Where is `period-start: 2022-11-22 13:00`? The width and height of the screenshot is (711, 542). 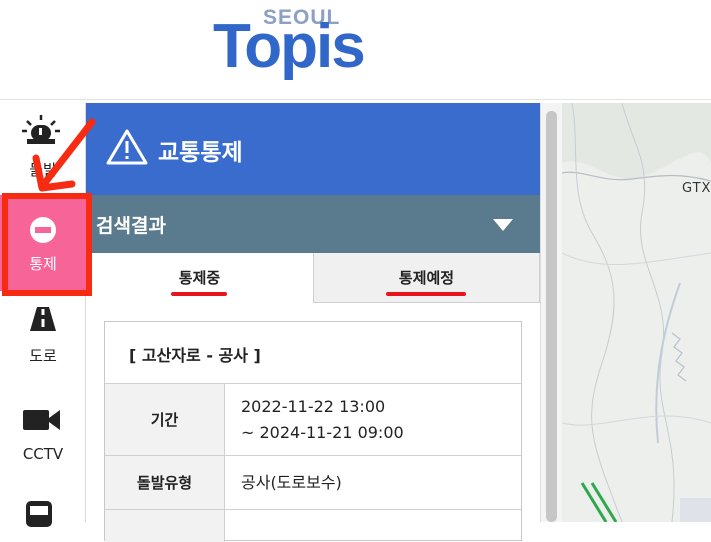 period-start: 2022-11-22 13:00 is located at coordinates (313, 406).